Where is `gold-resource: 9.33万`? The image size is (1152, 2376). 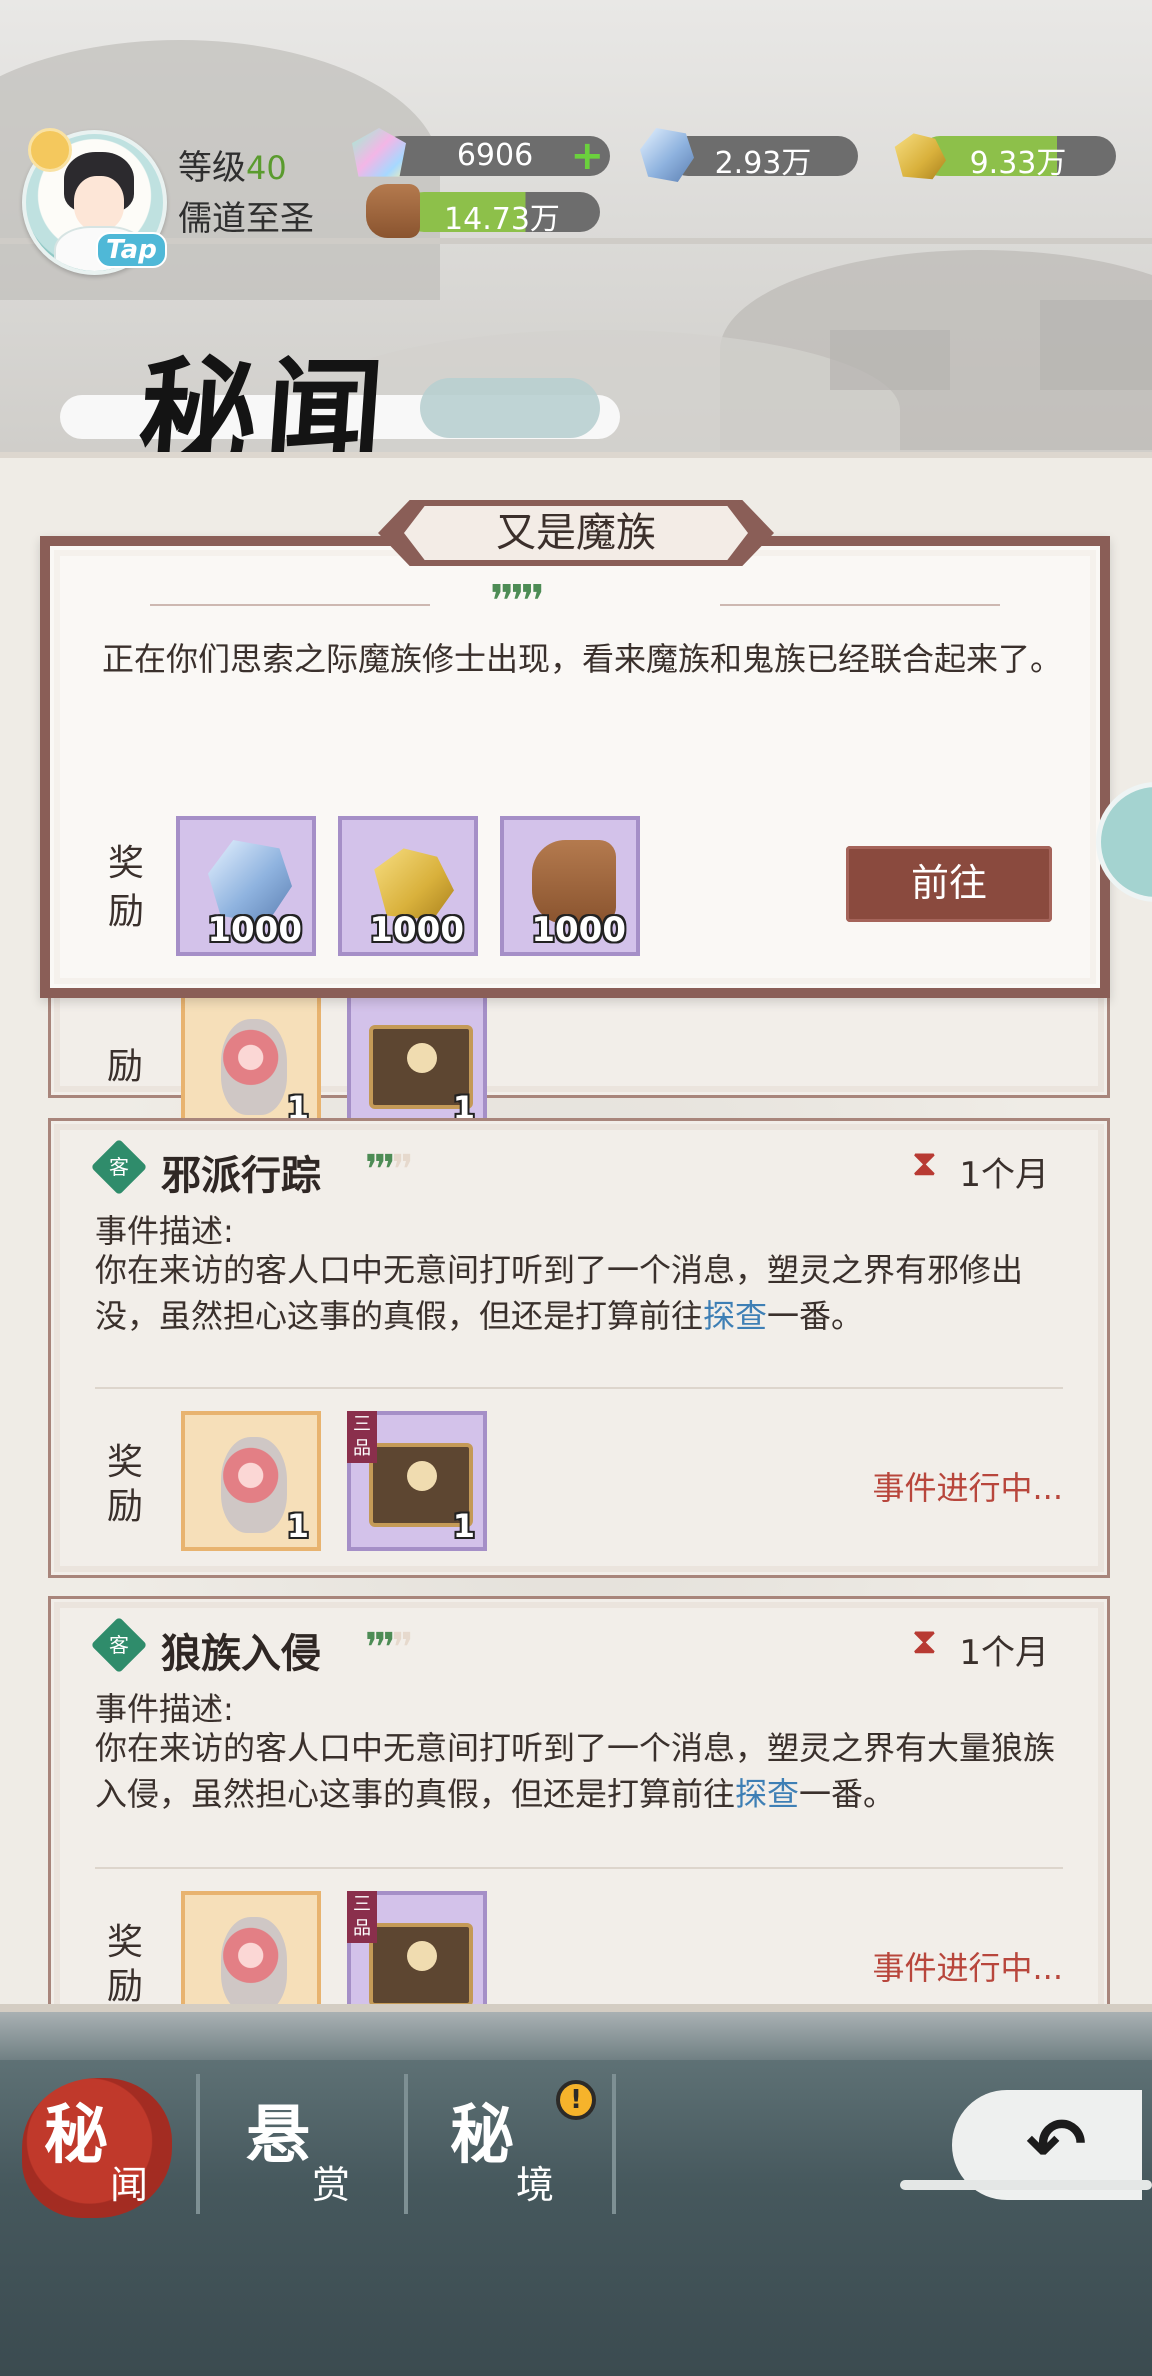 gold-resource: 9.33万 is located at coordinates (1005, 157).